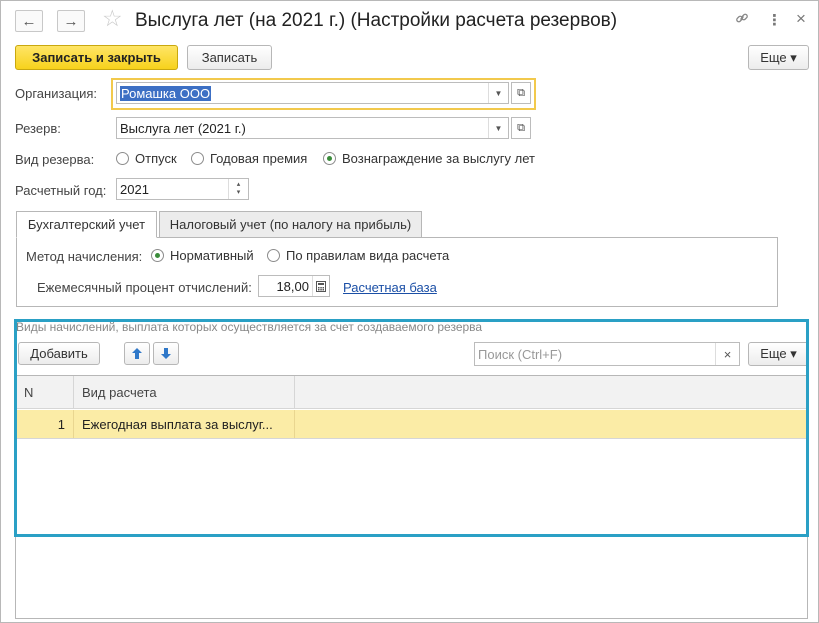 Image resolution: width=819 pixels, height=623 pixels. I want to click on close-icon: ×, so click(801, 19).